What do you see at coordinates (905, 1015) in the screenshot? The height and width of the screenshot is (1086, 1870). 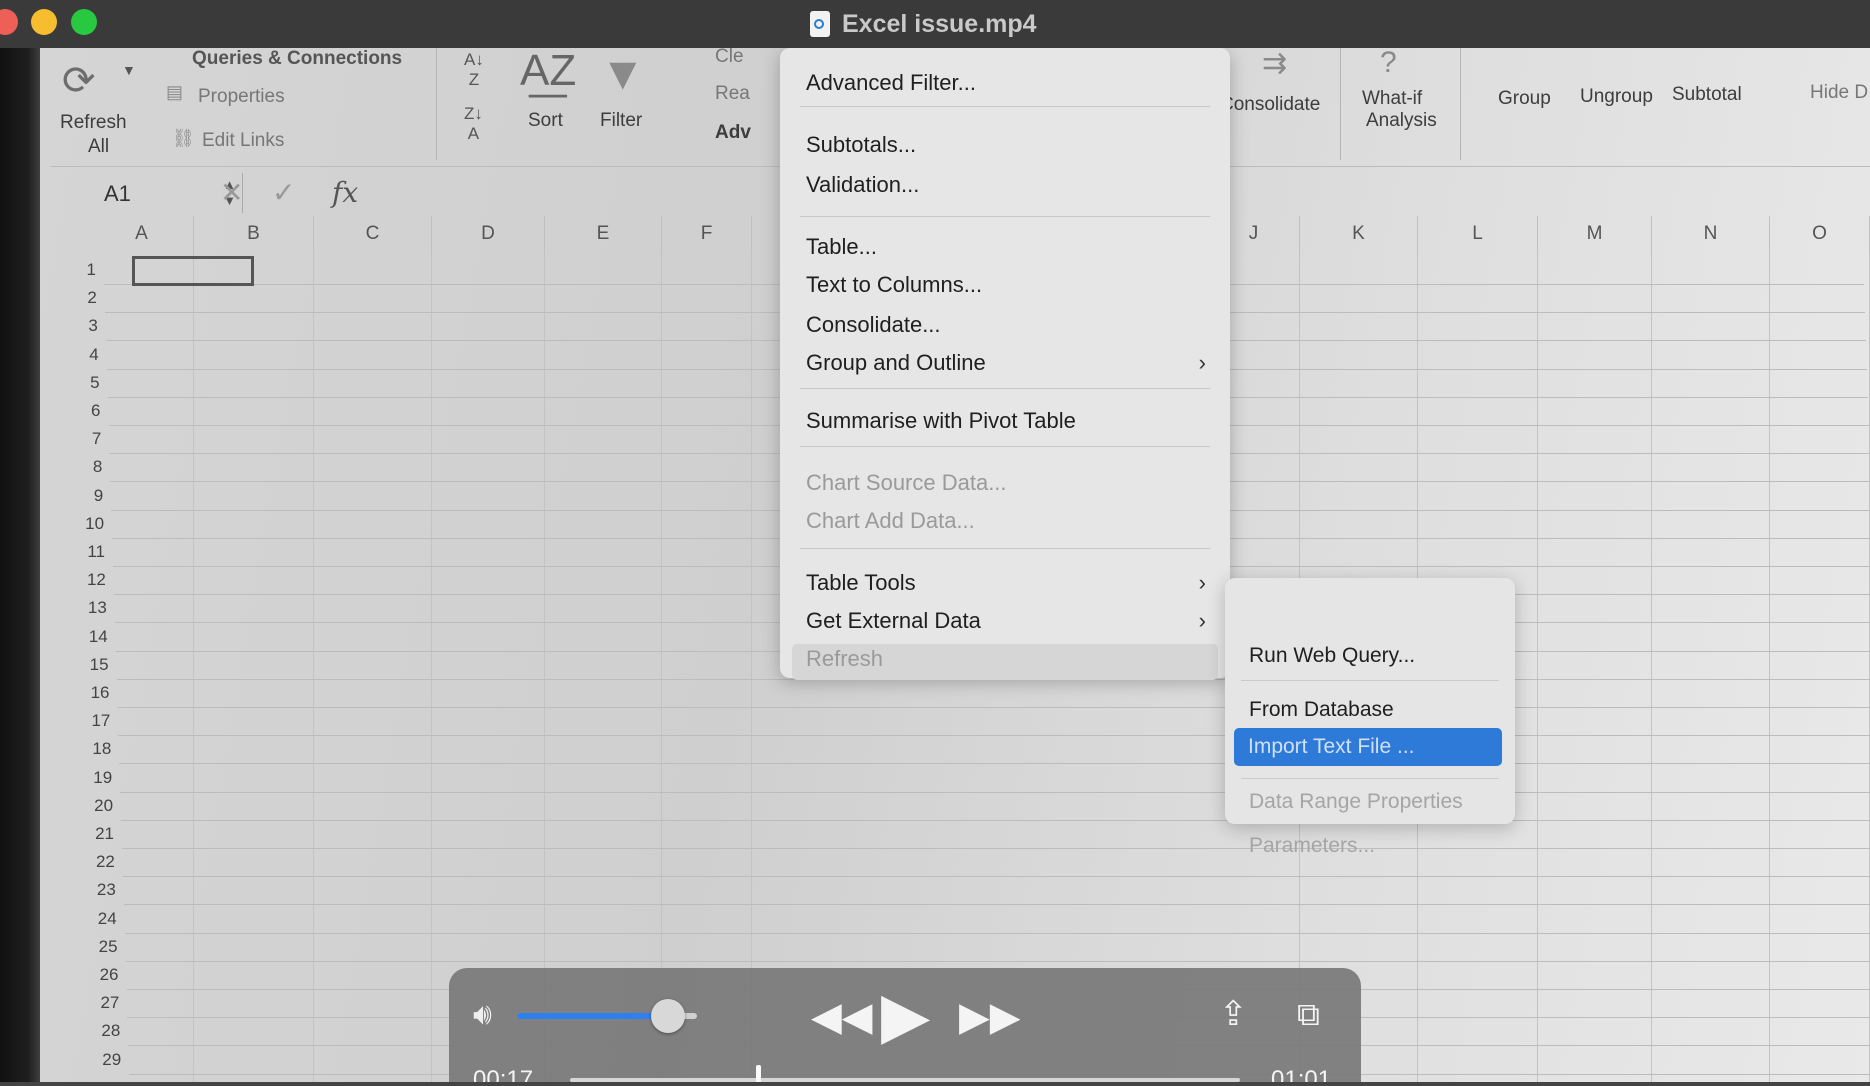 I see `play-icon: ▶` at bounding box center [905, 1015].